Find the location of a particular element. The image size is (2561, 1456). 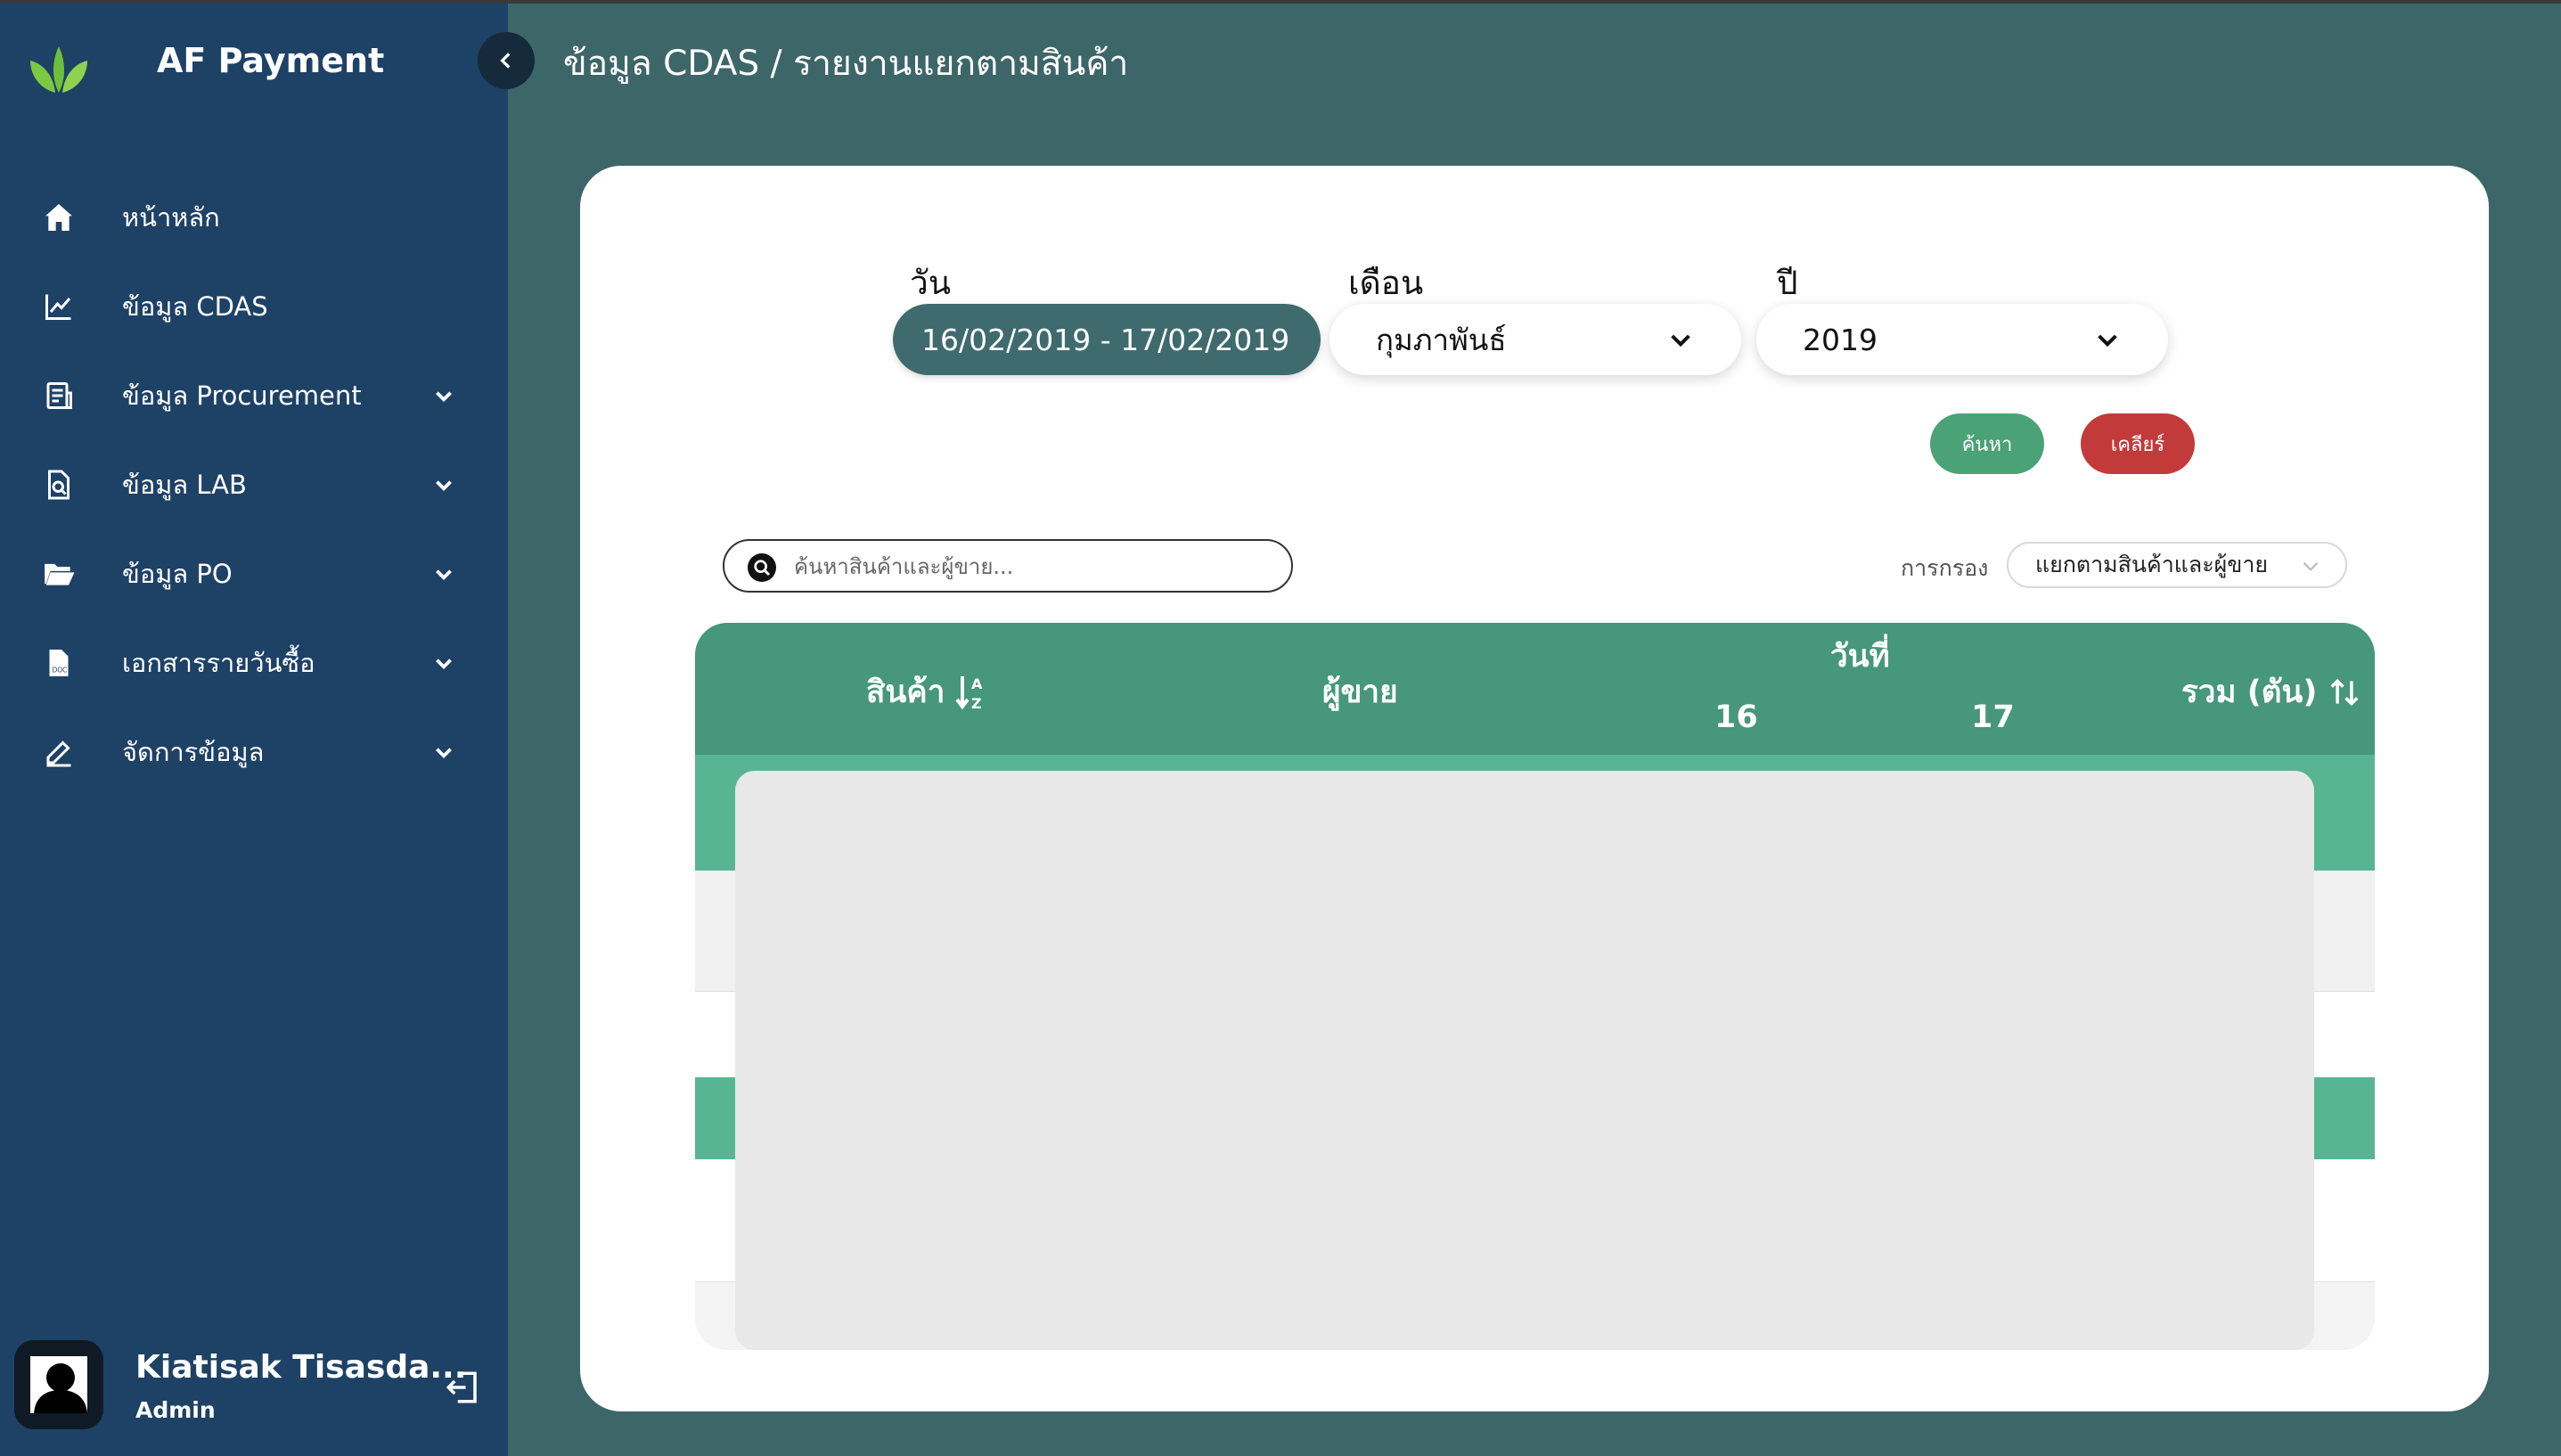

home-icon is located at coordinates (58, 217).